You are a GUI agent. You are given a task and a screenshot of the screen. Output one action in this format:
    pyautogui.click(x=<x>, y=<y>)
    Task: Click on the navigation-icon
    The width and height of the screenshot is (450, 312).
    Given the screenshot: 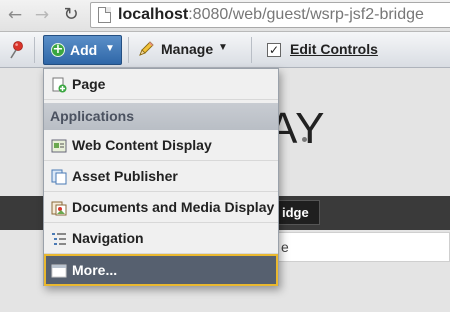 What is the action you would take?
    pyautogui.click(x=59, y=239)
    